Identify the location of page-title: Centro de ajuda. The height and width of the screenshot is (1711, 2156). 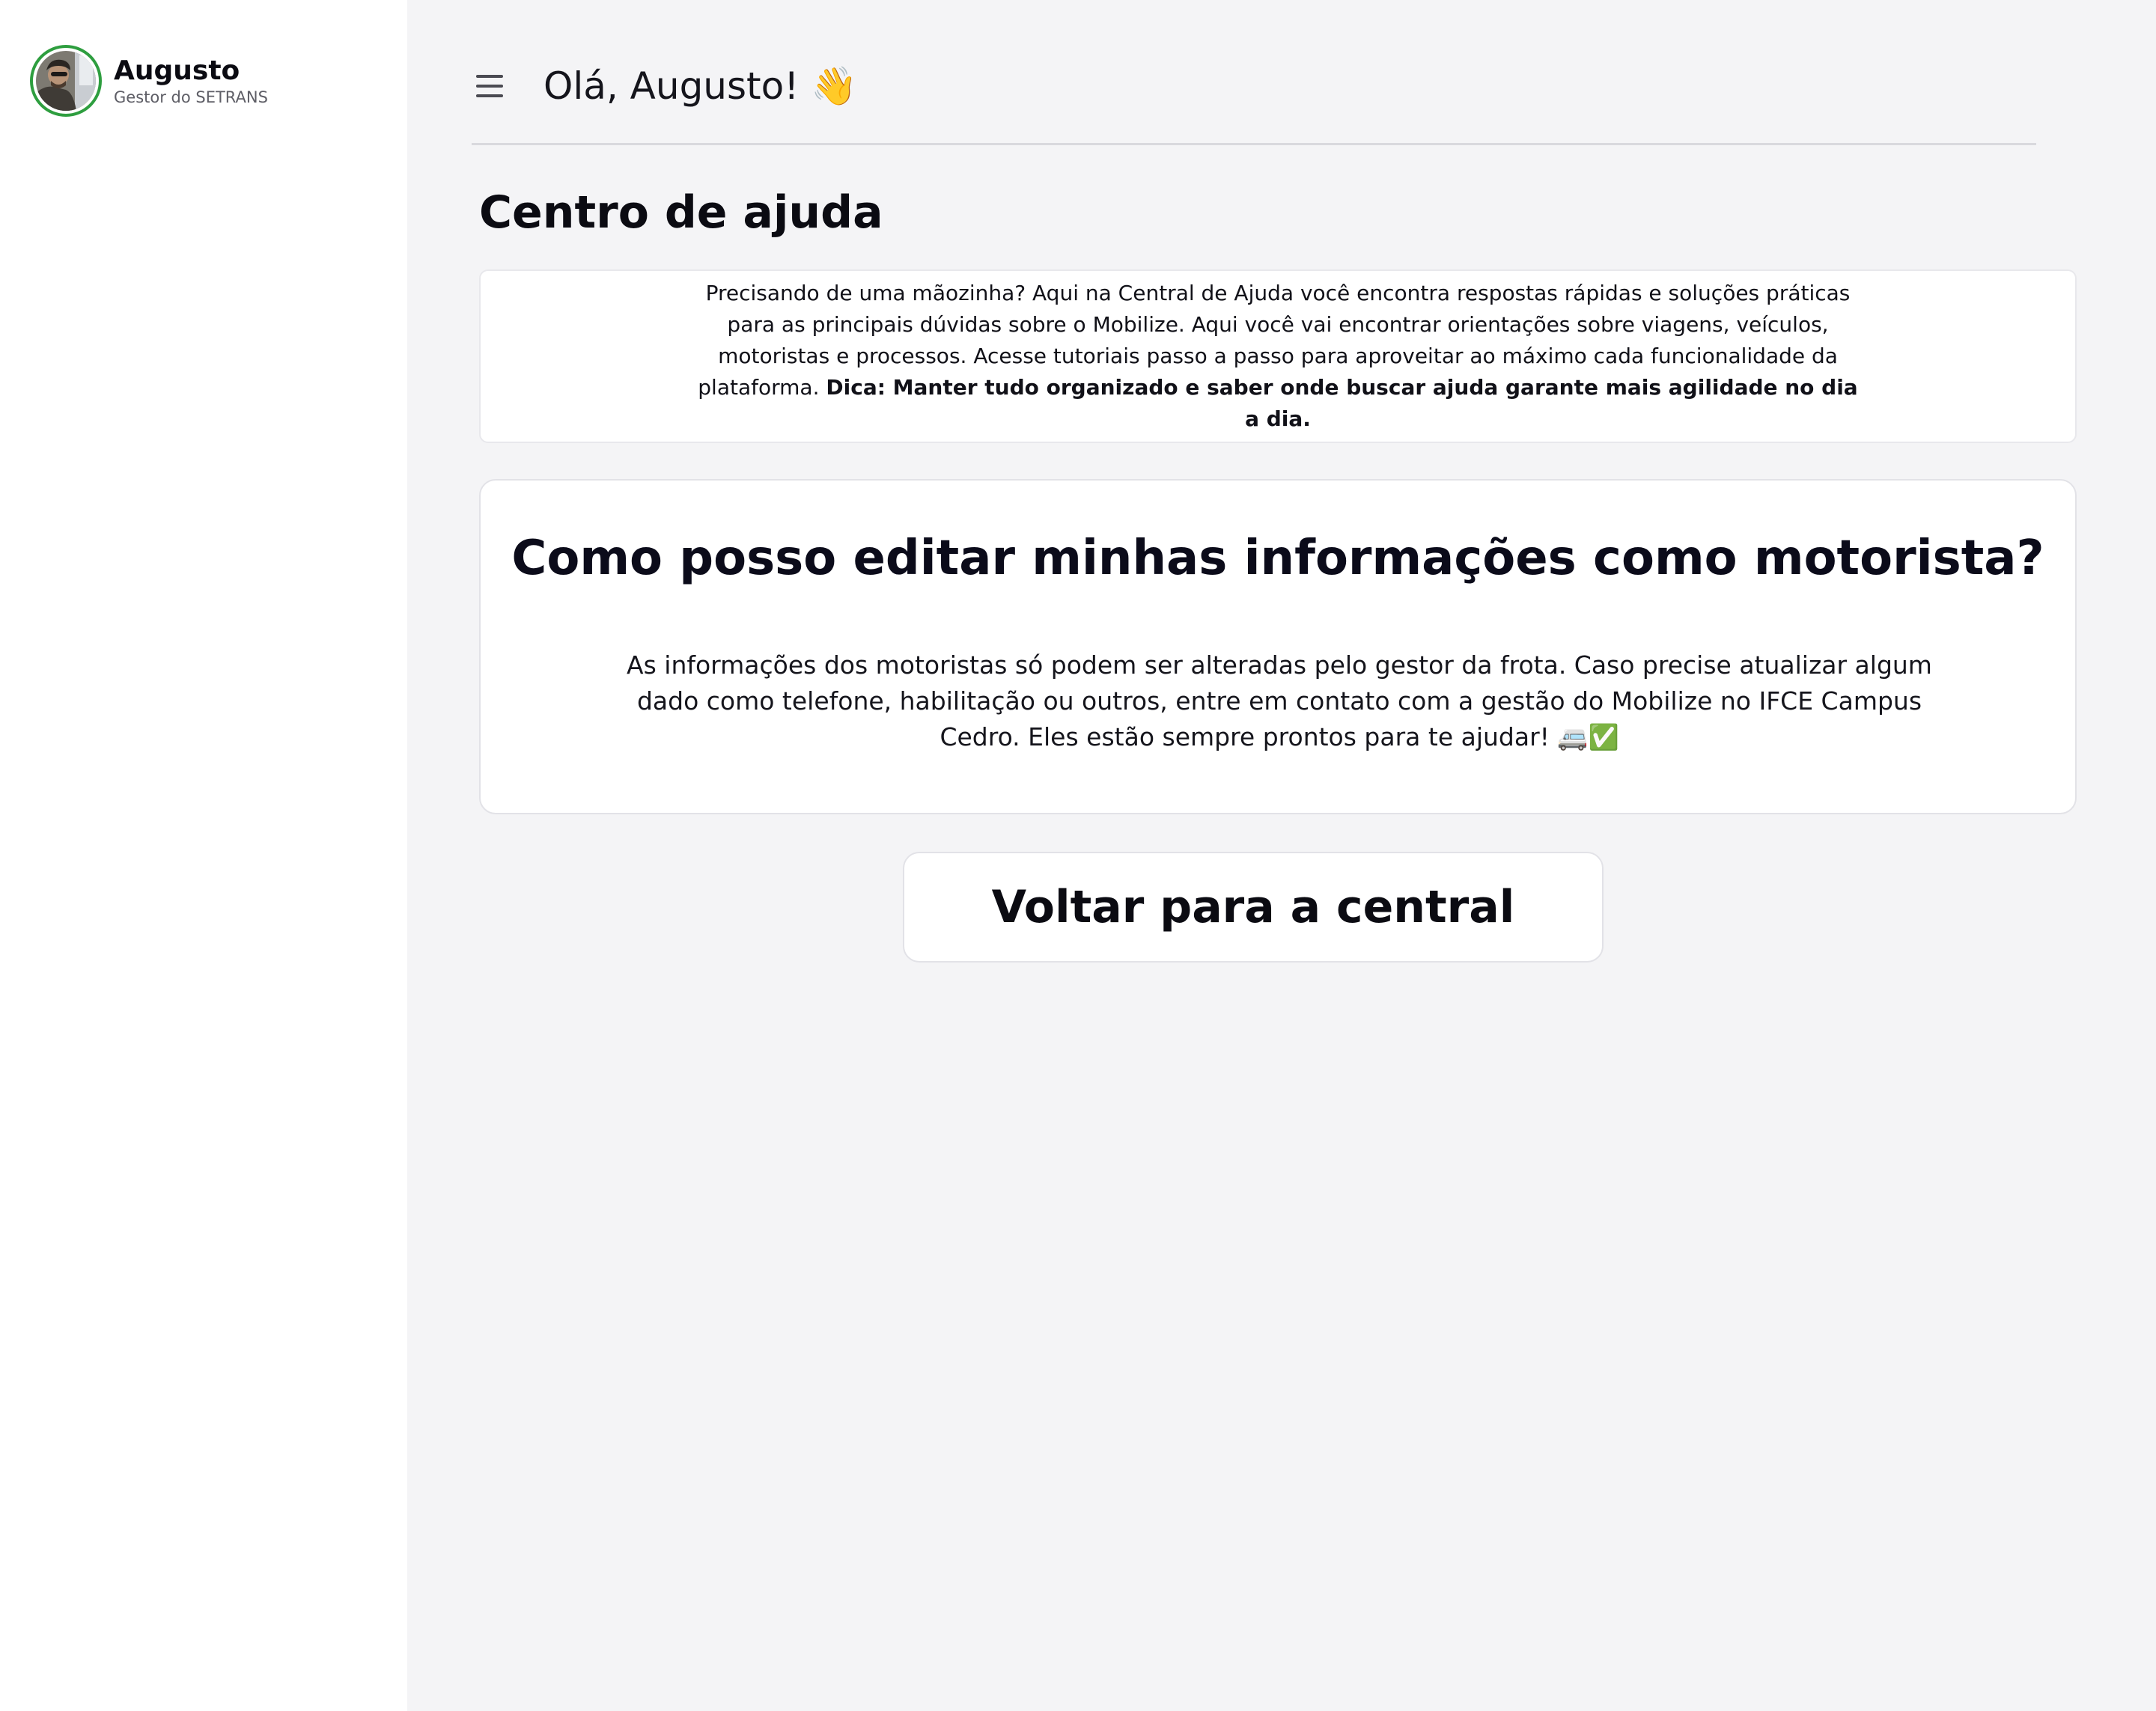
(681, 213).